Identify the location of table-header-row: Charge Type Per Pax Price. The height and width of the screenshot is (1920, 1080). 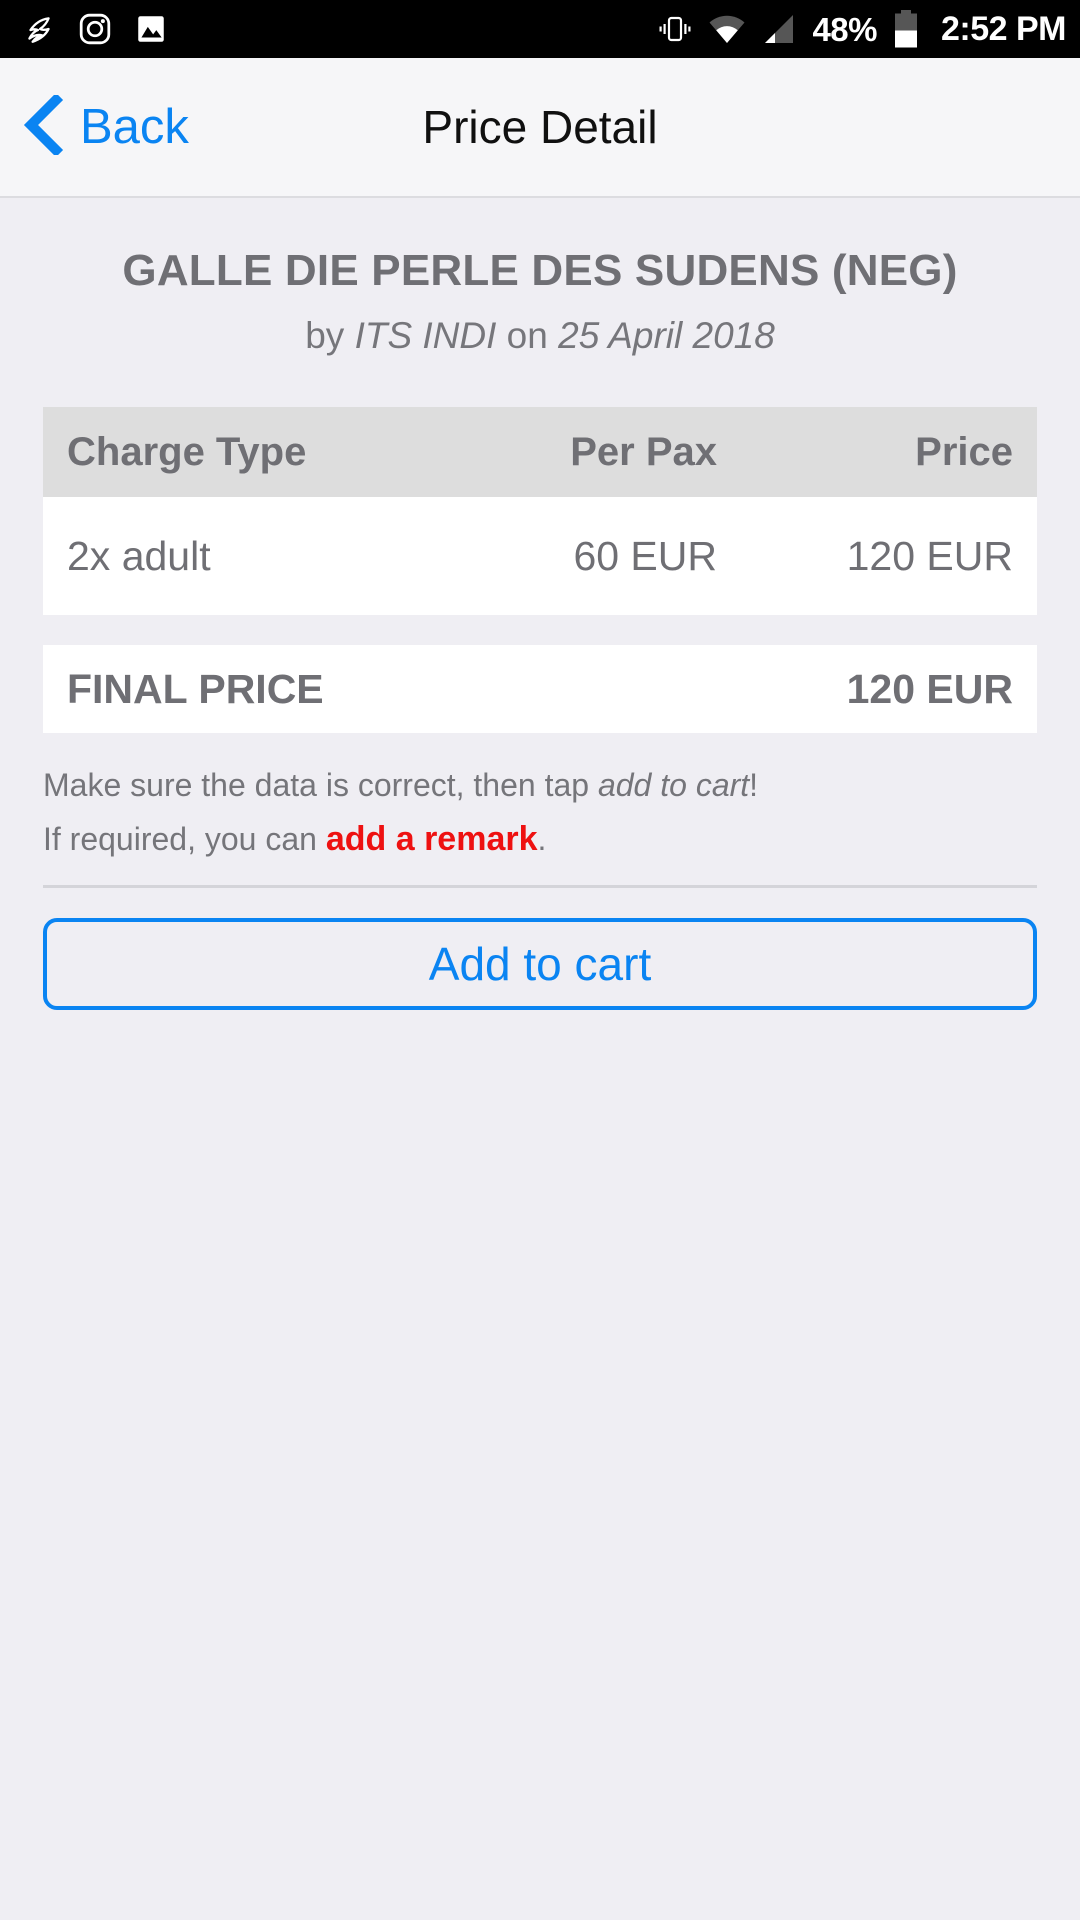
(540, 452).